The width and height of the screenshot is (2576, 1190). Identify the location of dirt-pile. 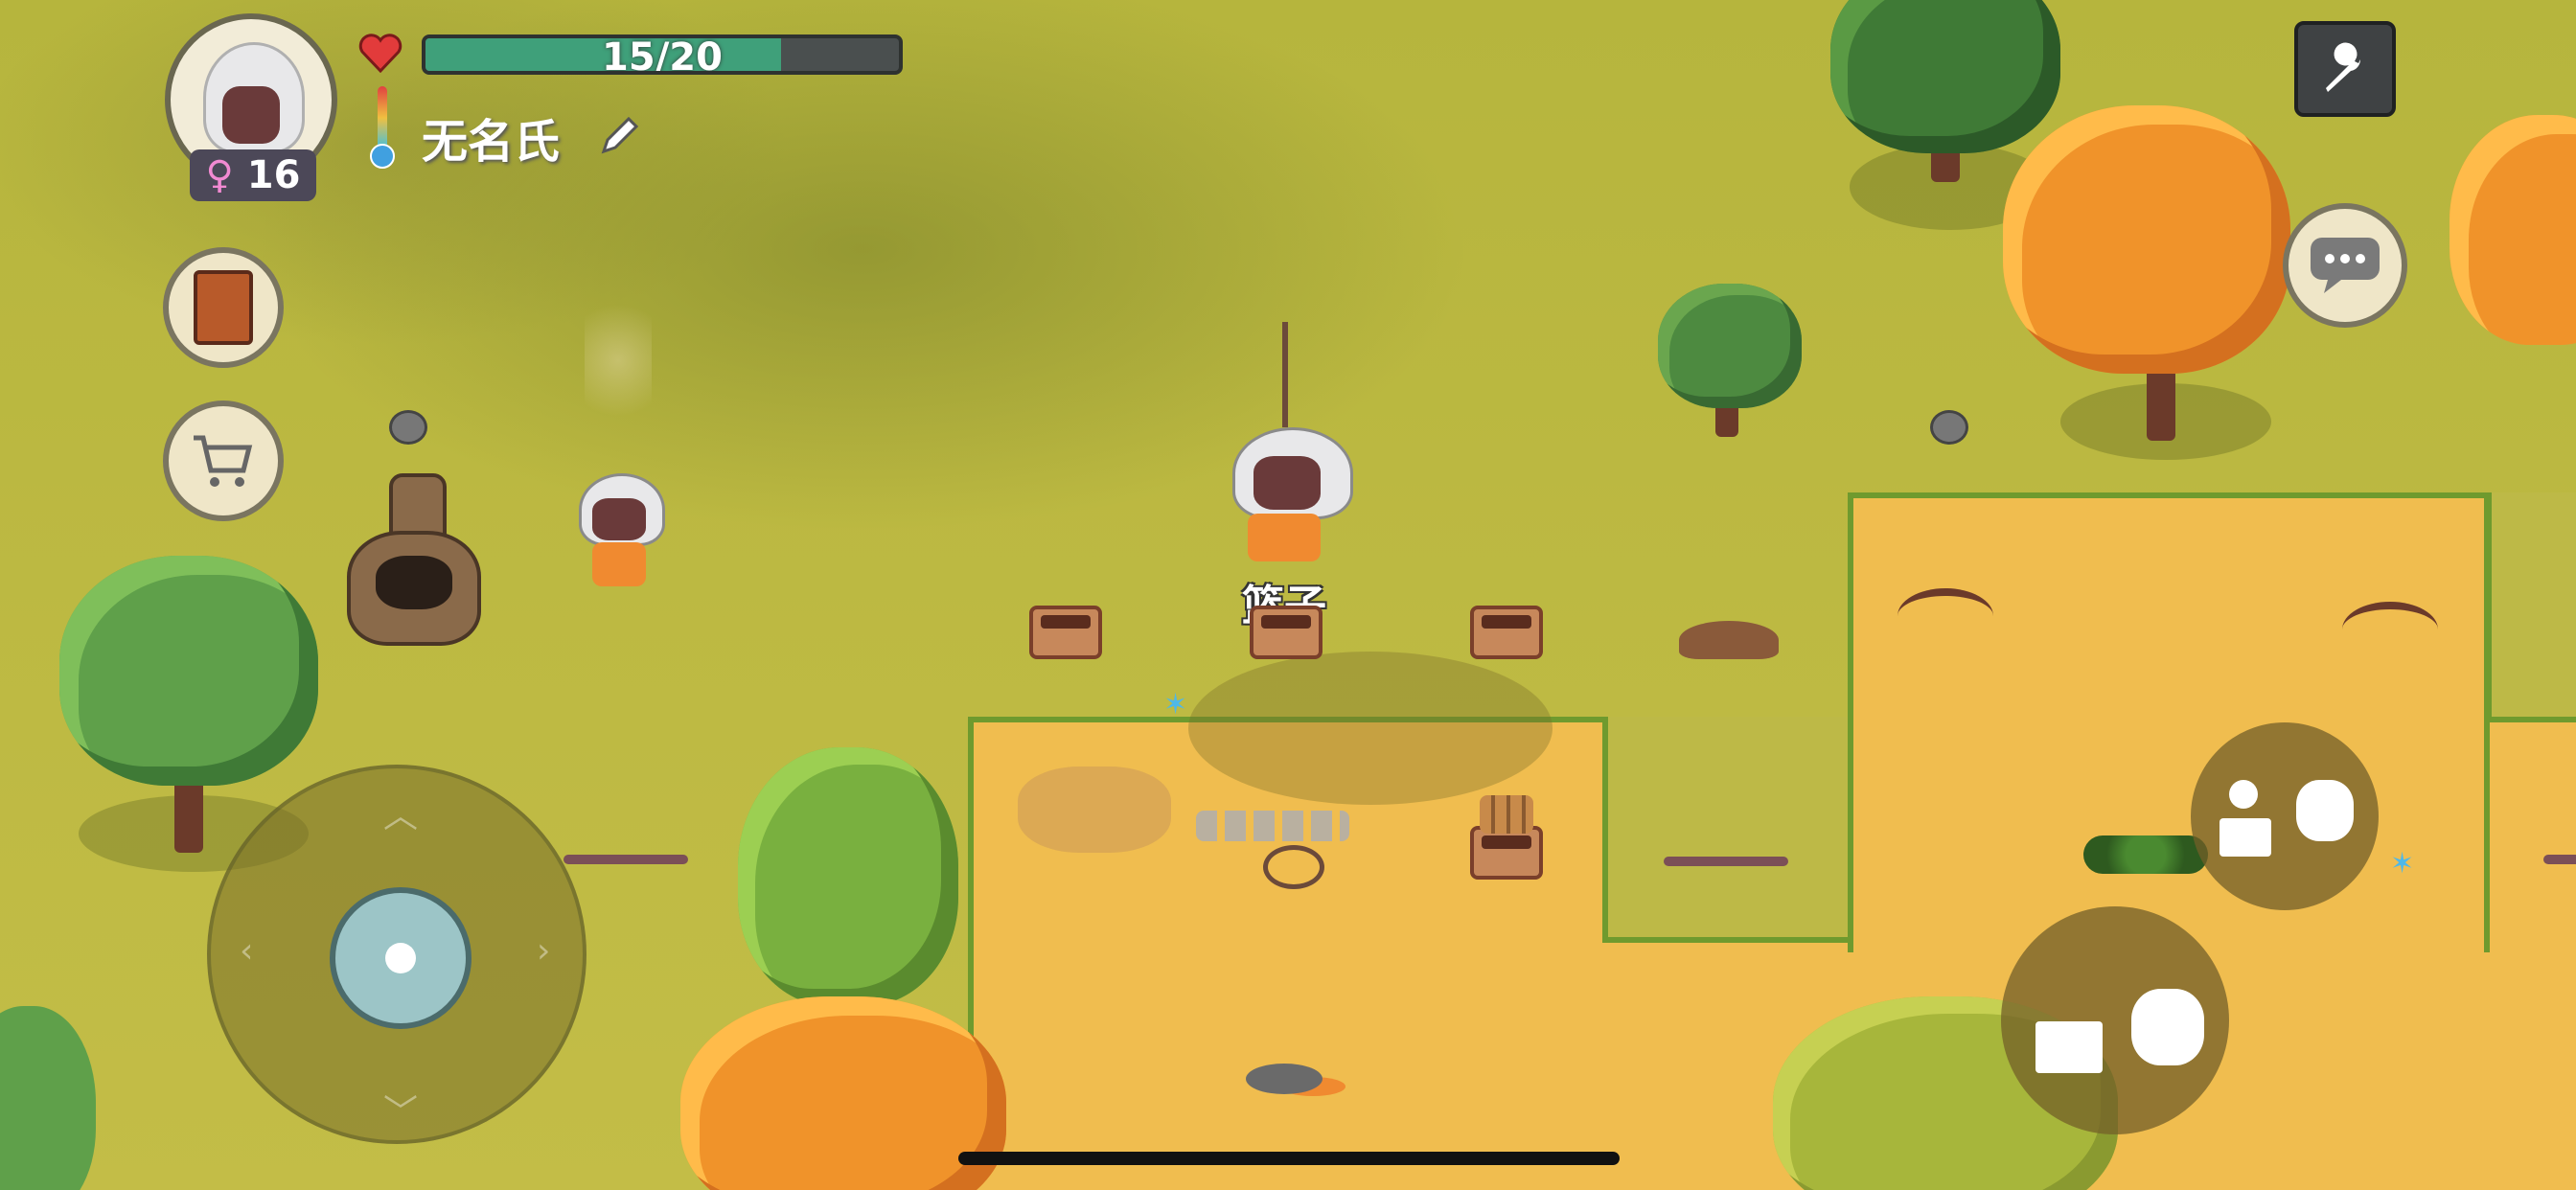
(1729, 640).